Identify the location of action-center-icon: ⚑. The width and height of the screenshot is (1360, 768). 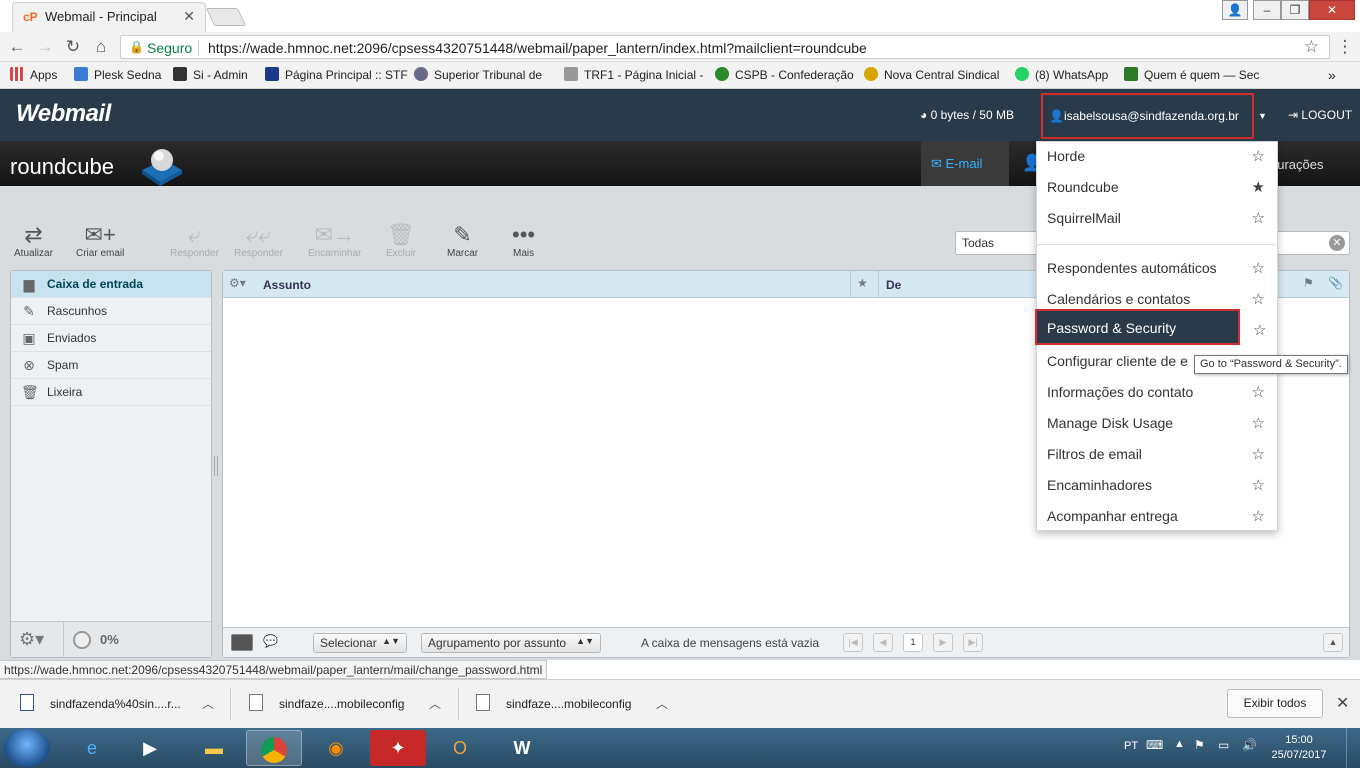
(1199, 745).